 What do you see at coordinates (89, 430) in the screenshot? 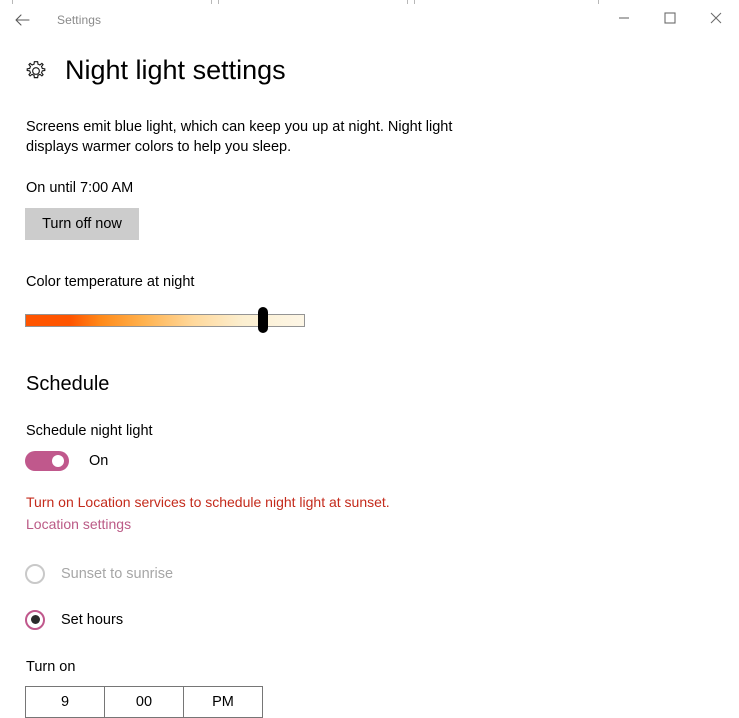
I see `schedule-night-light-label: Schedule night light` at bounding box center [89, 430].